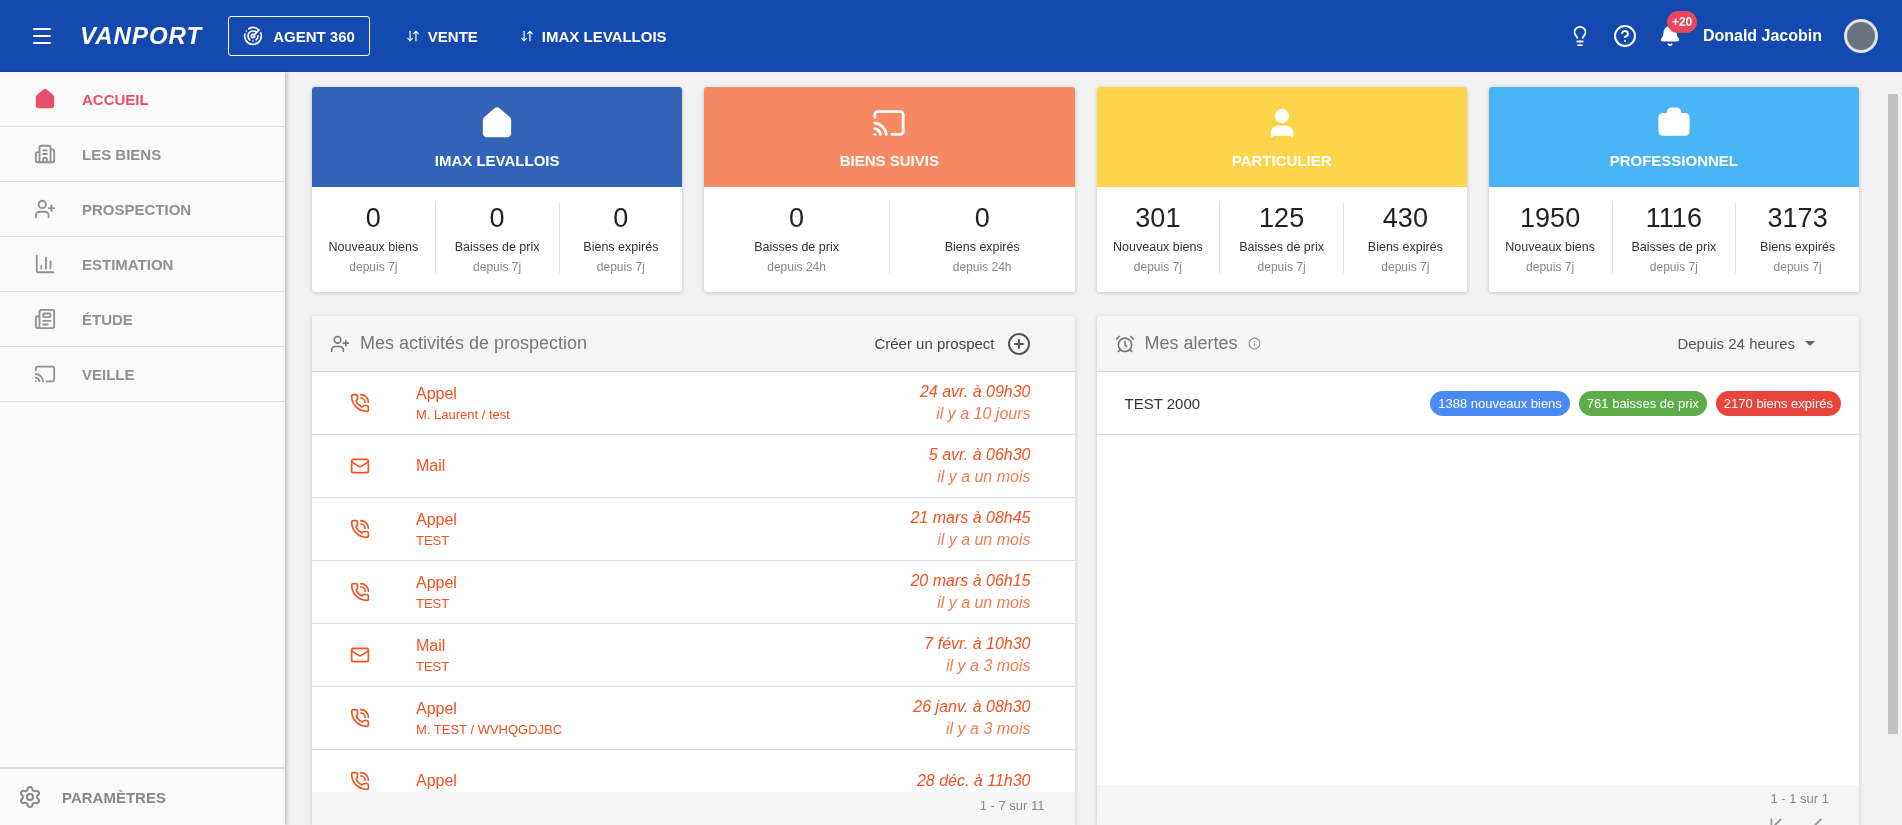 Image resolution: width=1902 pixels, height=825 pixels. I want to click on stat-value: 125, so click(1282, 218).